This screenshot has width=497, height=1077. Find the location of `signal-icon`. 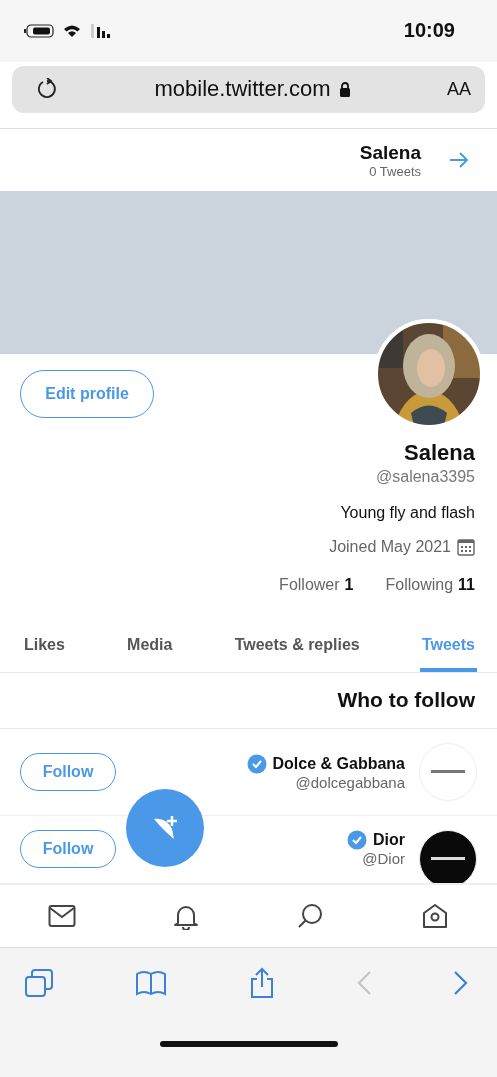

signal-icon is located at coordinates (101, 30).